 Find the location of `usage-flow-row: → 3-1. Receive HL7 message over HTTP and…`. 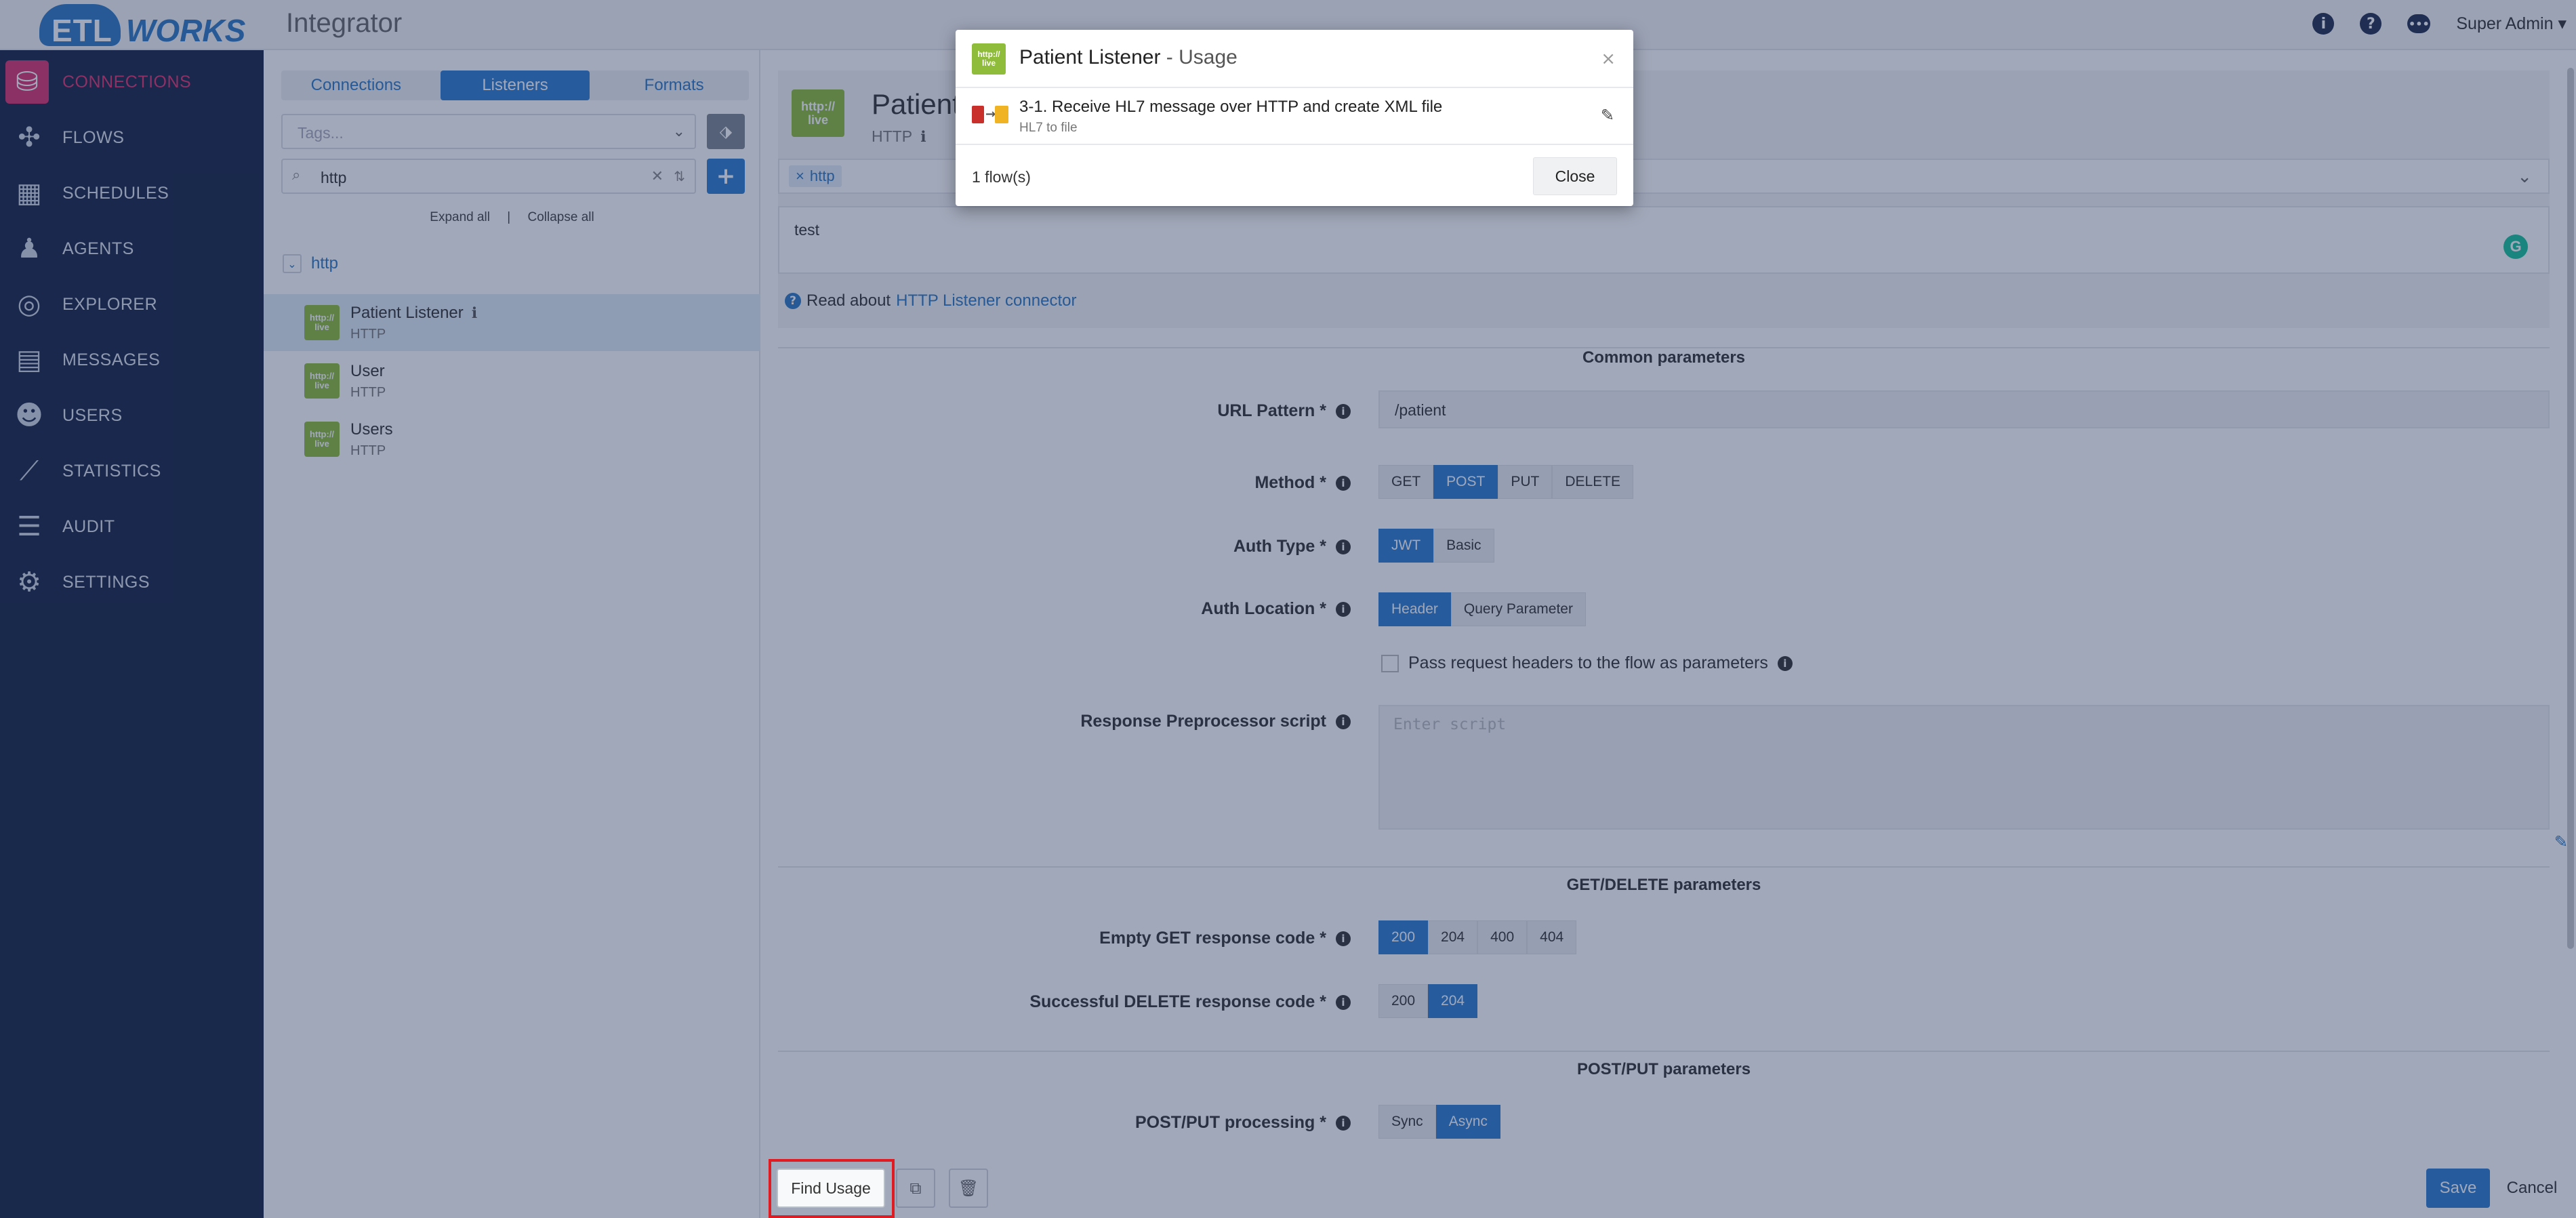

usage-flow-row: → 3-1. Receive HL7 message over HTTP and… is located at coordinates (1295, 116).